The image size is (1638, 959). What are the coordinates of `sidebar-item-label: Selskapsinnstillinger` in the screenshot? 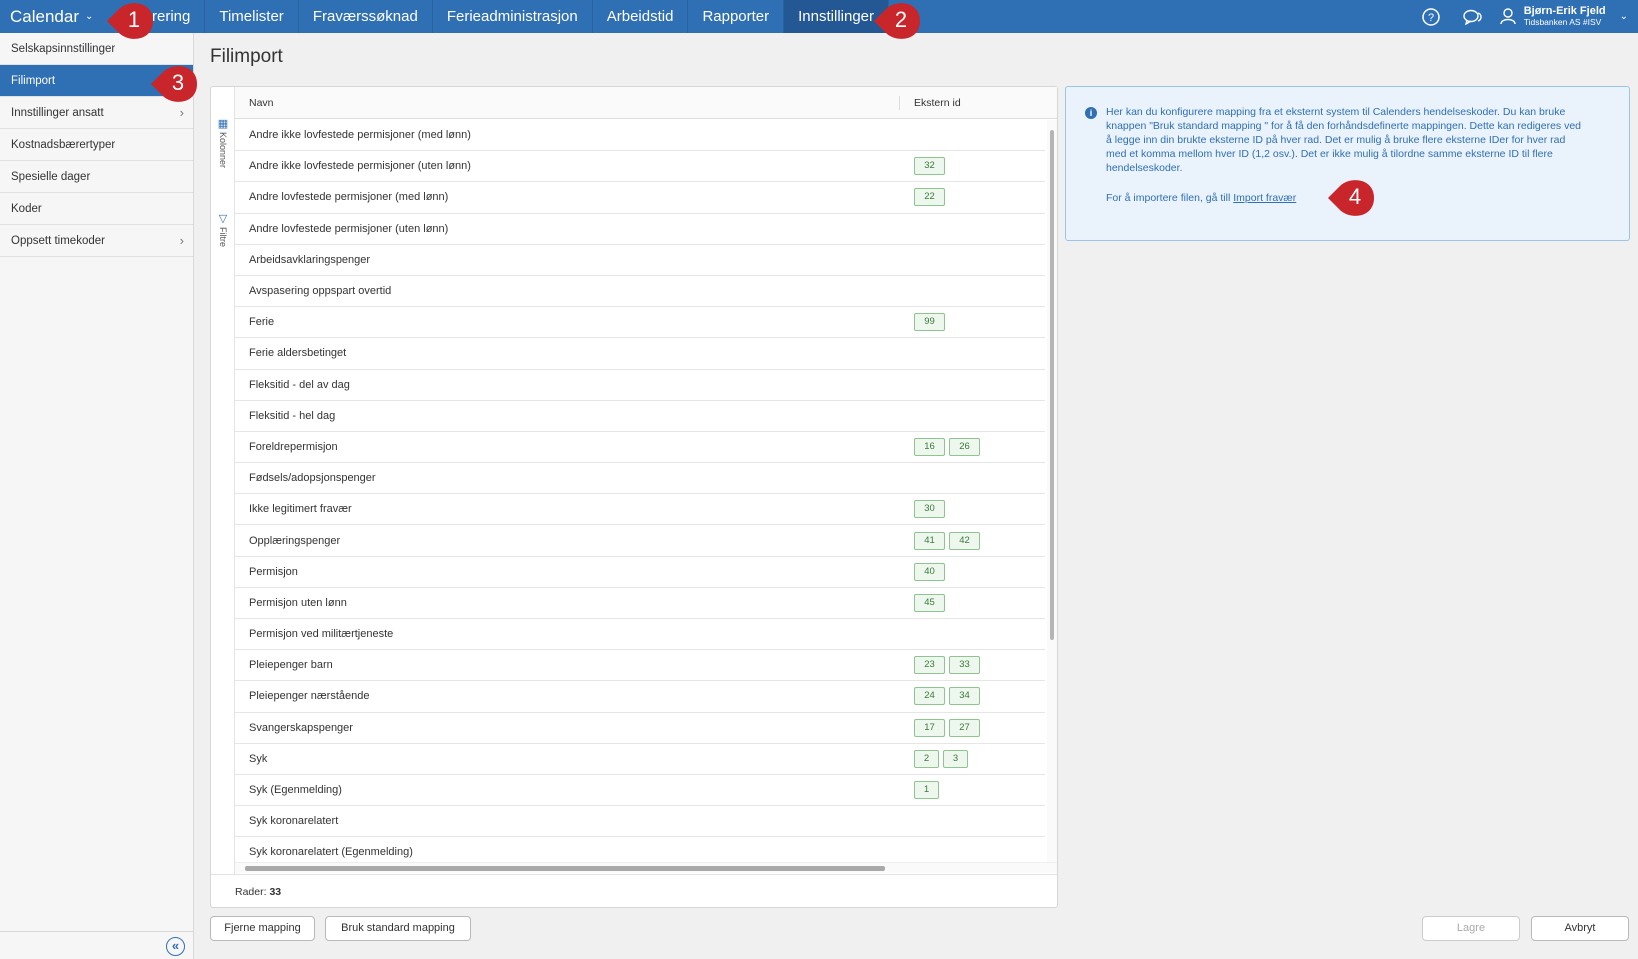 It's located at (63, 49).